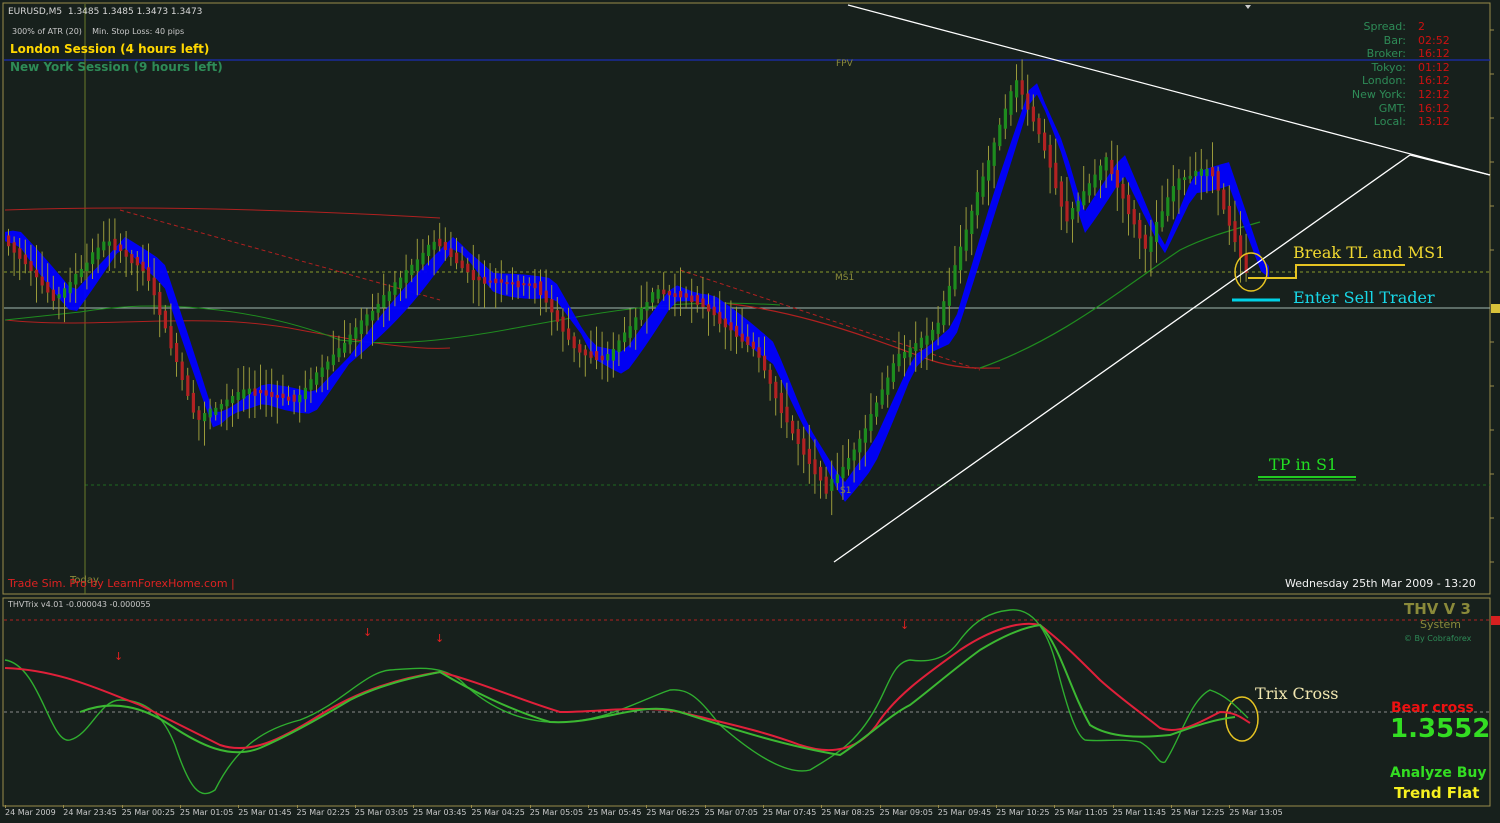 The height and width of the screenshot is (823, 1500). I want to click on time-tick-label: 25 Mar 13:05, so click(1256, 812).